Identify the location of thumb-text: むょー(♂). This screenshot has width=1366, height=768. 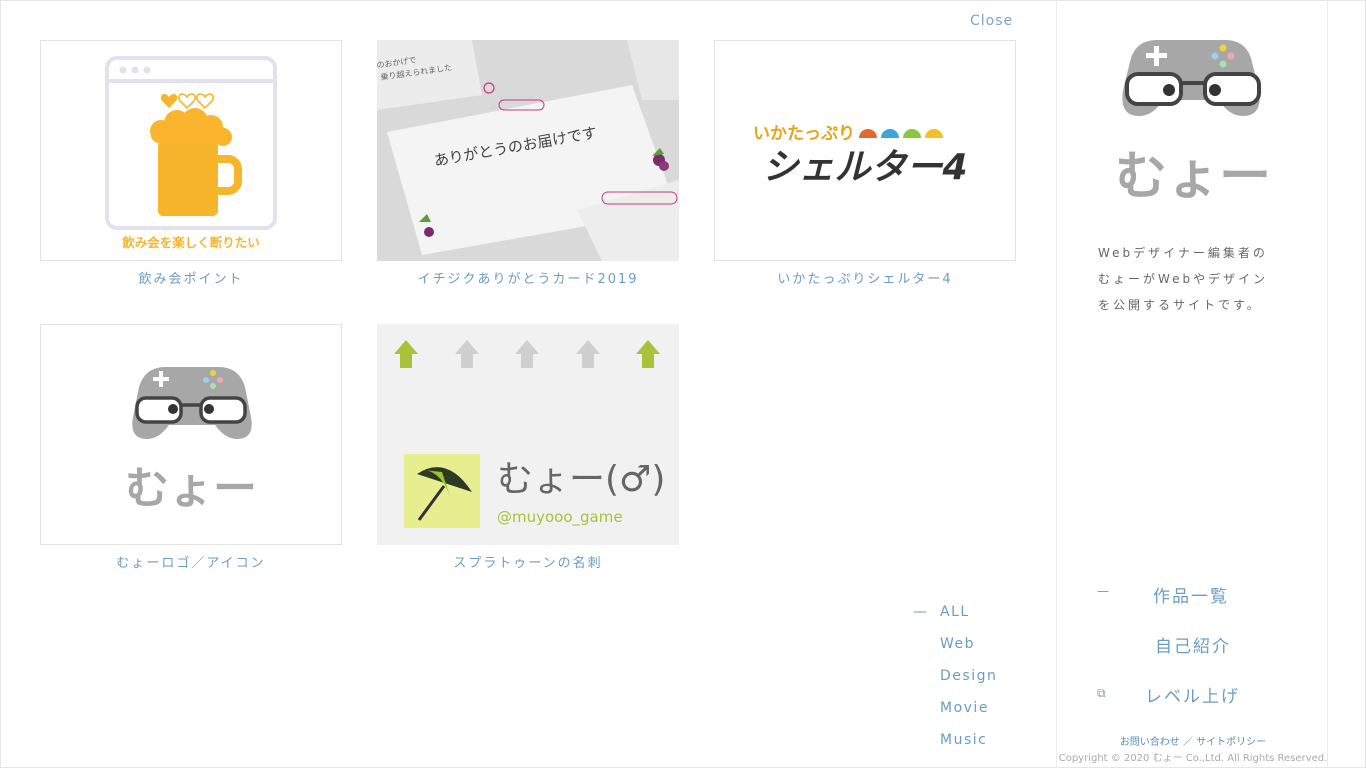
(581, 479).